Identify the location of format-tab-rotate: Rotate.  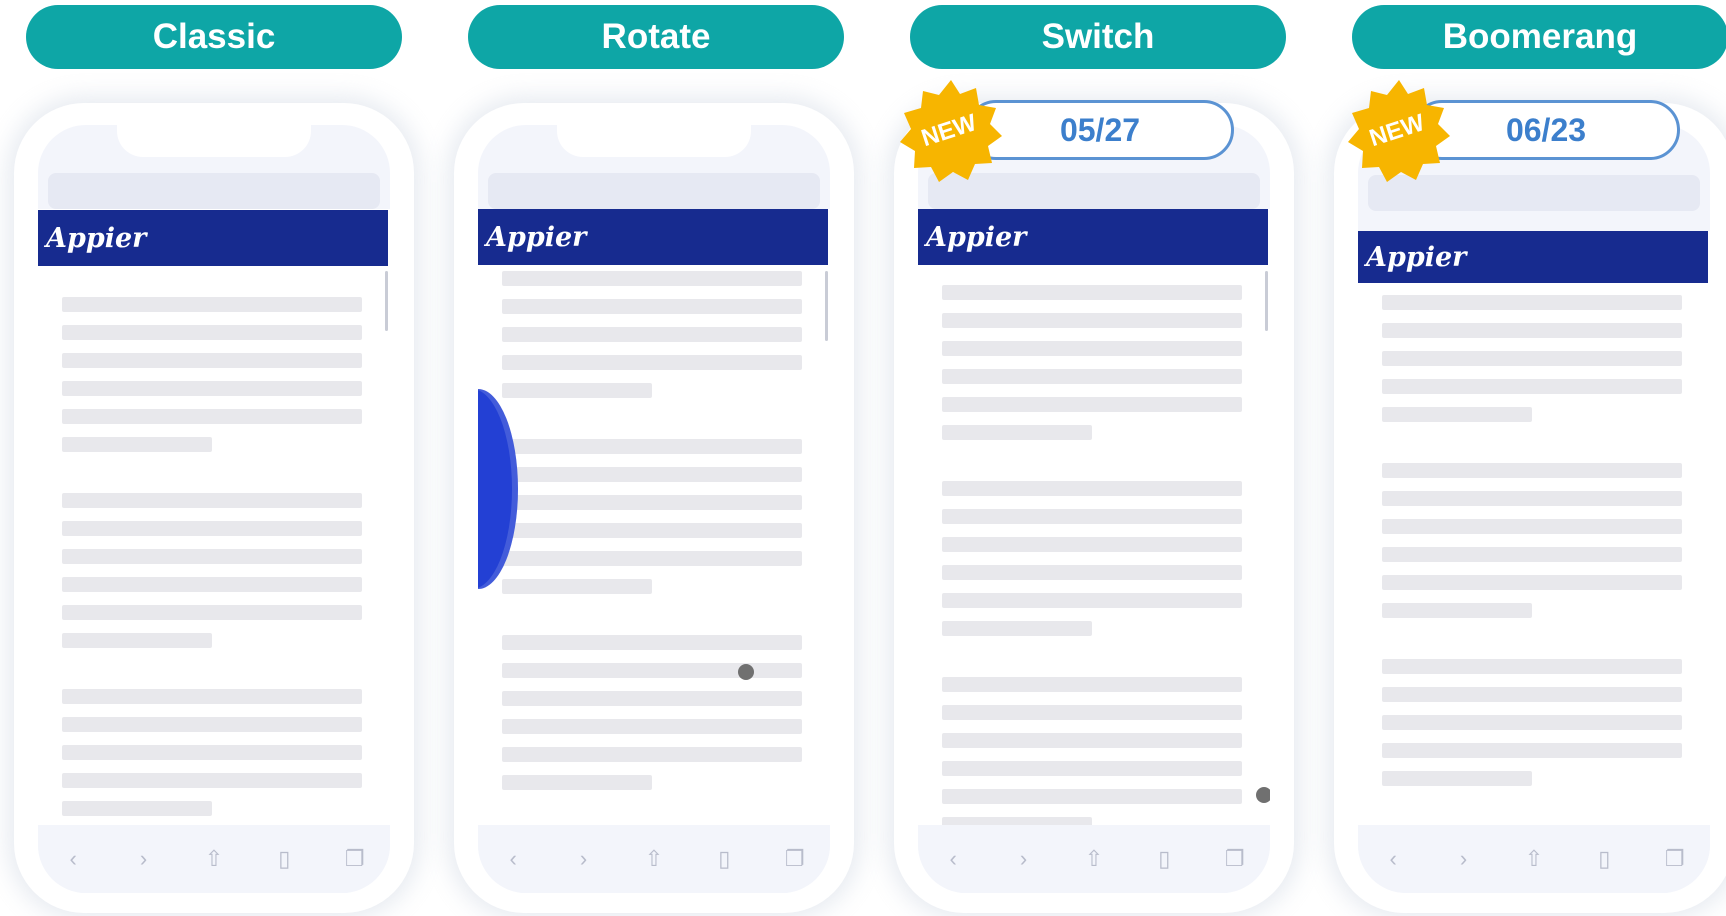
(656, 37).